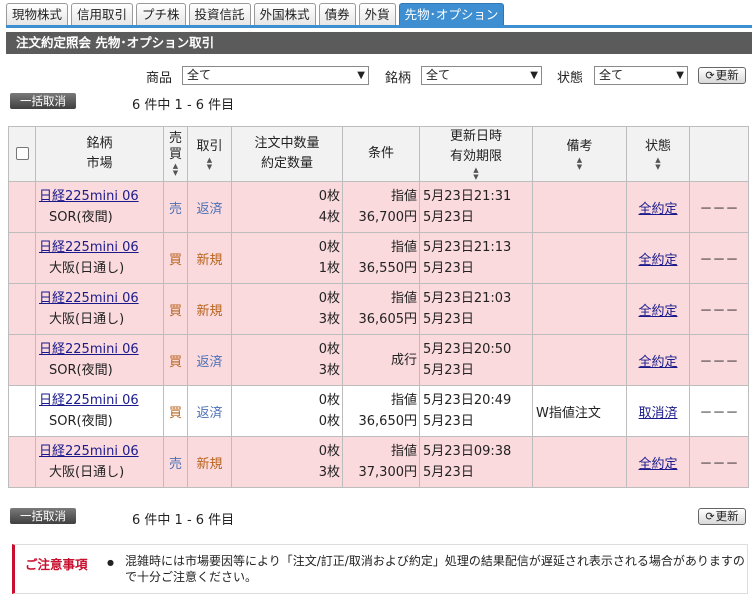 This screenshot has height=598, width=752. Describe the element at coordinates (388, 421) in the screenshot. I see `condition-price: 36,650円` at that location.